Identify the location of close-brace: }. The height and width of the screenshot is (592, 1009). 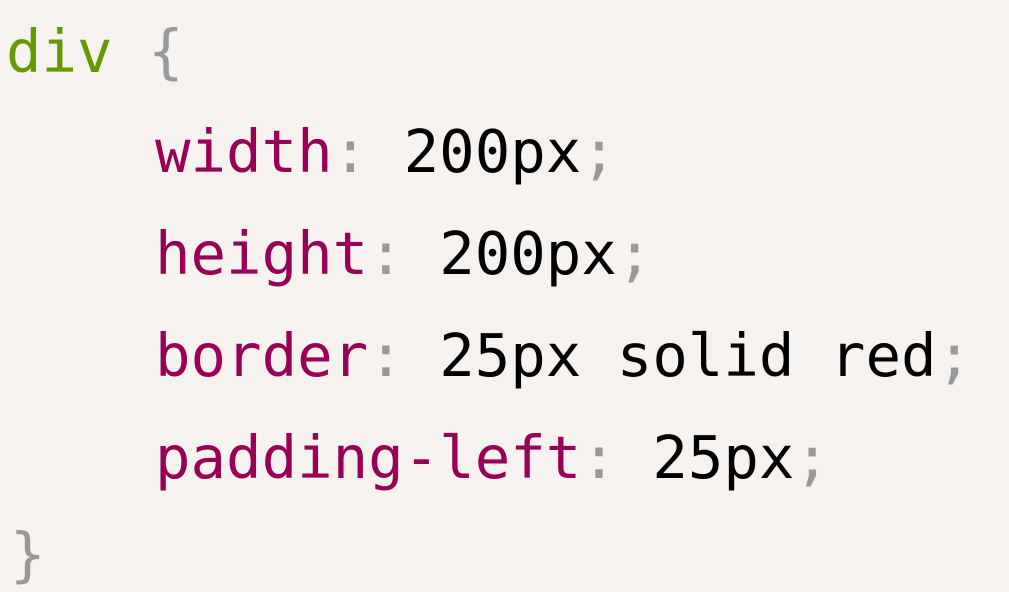
(28, 554).